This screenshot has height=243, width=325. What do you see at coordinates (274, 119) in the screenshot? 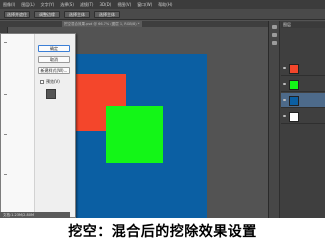
I see `panel-icon-strip` at bounding box center [274, 119].